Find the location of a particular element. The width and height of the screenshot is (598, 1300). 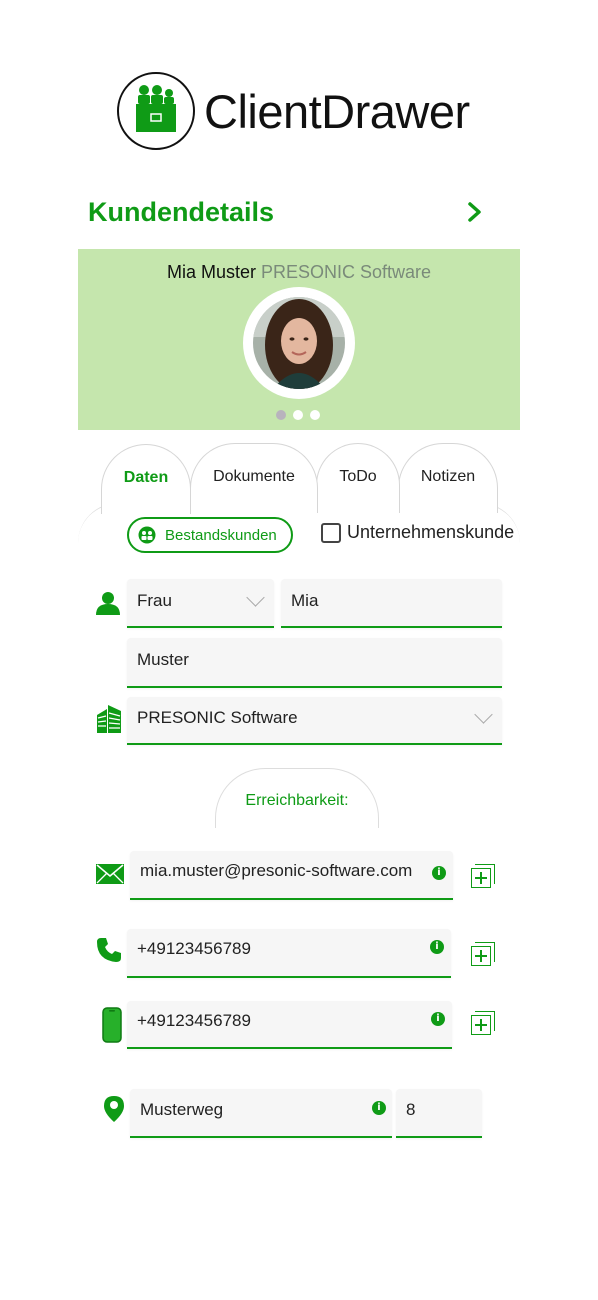

business-customer-checkbox is located at coordinates (331, 533).